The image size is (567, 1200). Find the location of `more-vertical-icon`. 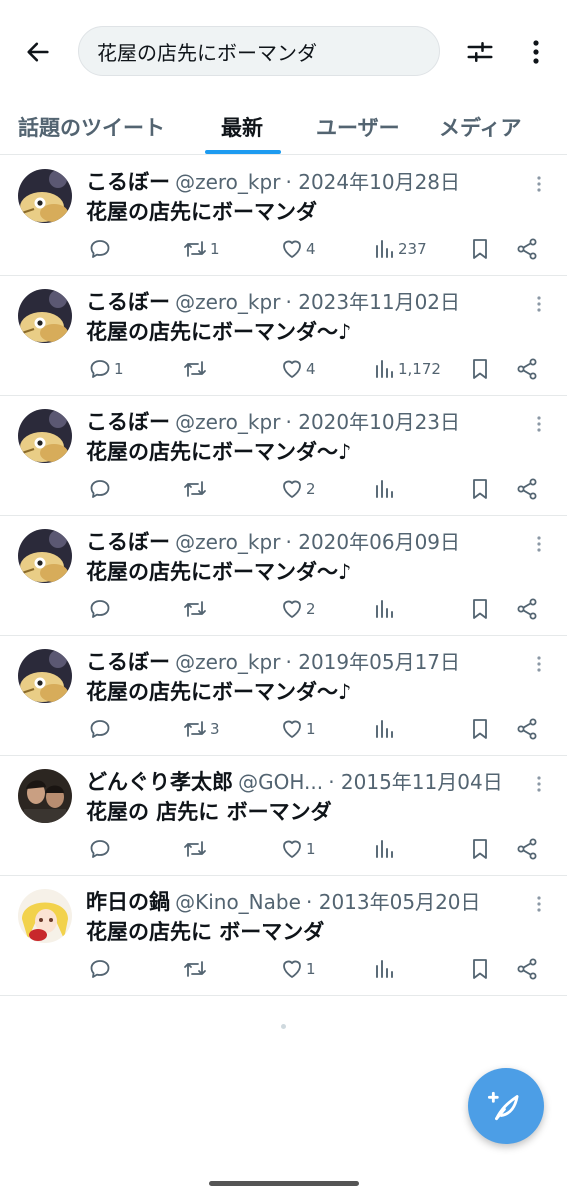

more-vertical-icon is located at coordinates (539, 664).